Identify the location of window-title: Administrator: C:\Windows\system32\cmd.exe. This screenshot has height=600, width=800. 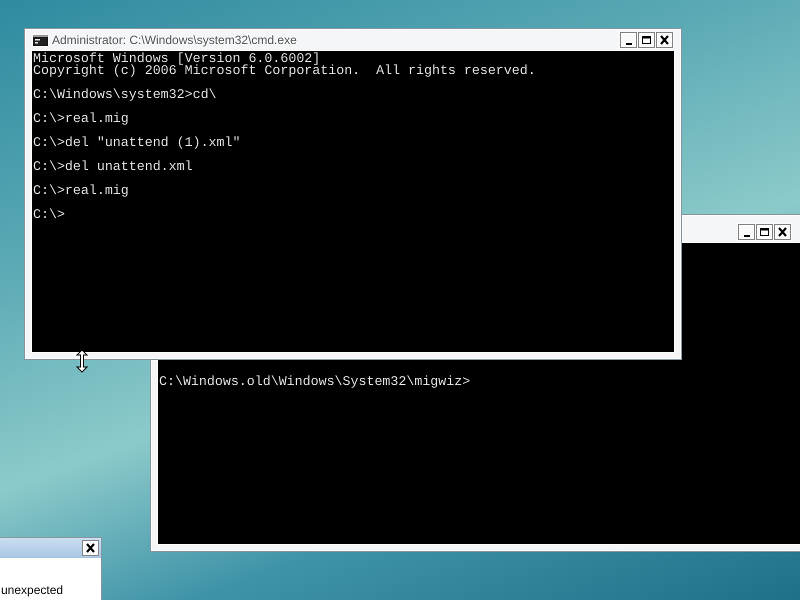
(174, 40).